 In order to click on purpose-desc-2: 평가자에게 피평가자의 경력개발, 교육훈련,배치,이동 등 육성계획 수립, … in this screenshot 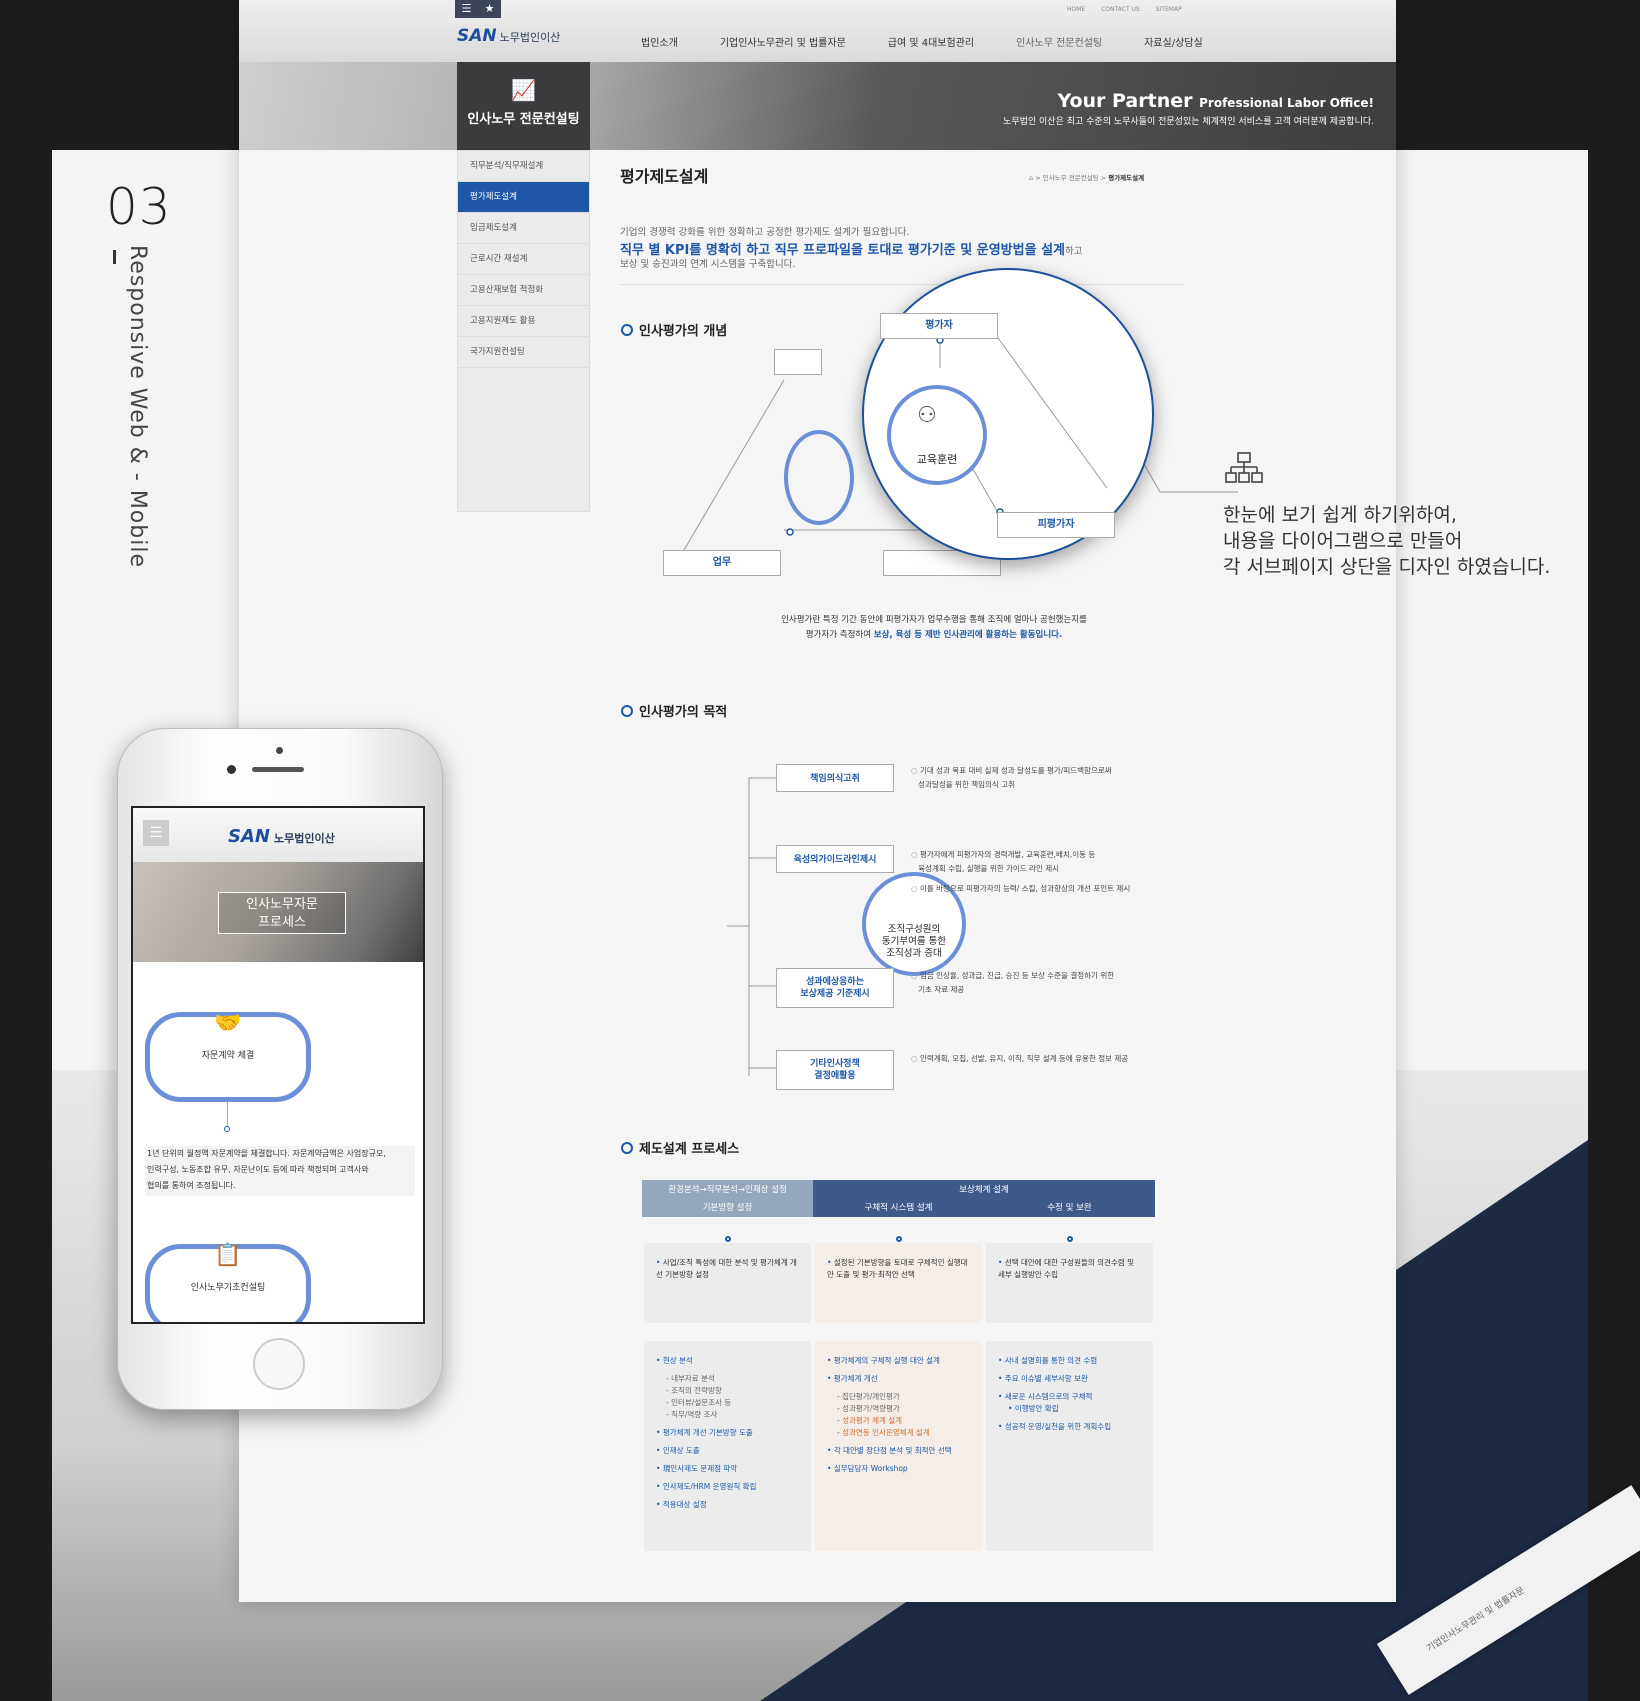, I will do `click(1003, 862)`.